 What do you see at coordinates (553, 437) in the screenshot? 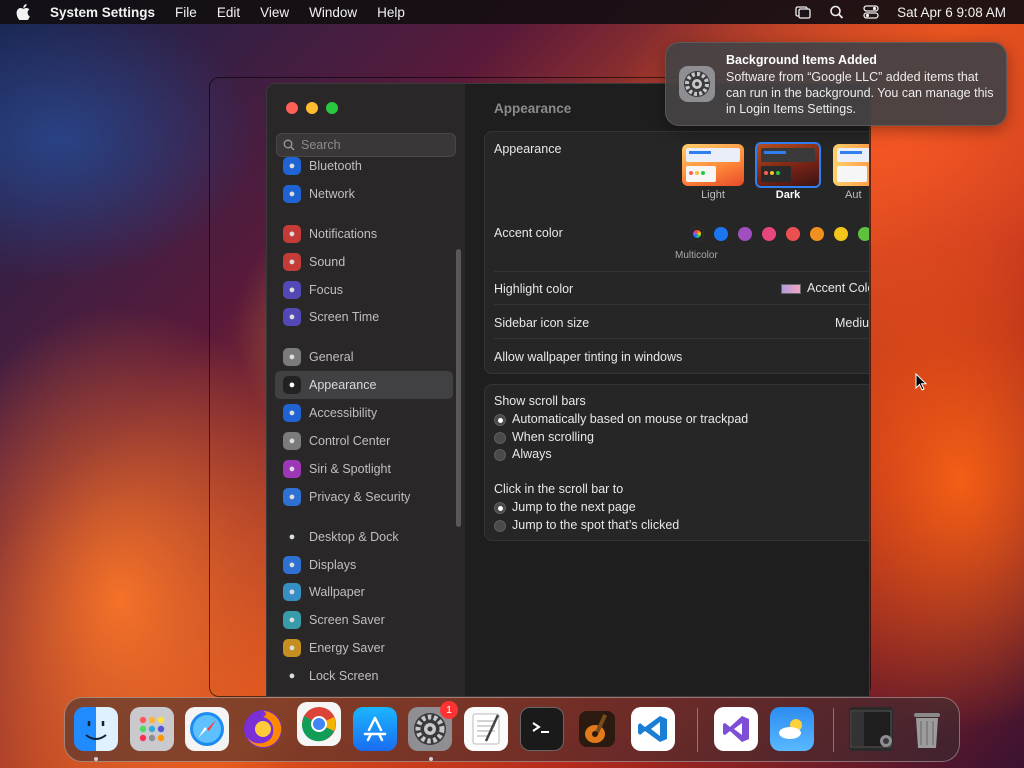
I see `scroll-when-scrolling-label: When scrolling` at bounding box center [553, 437].